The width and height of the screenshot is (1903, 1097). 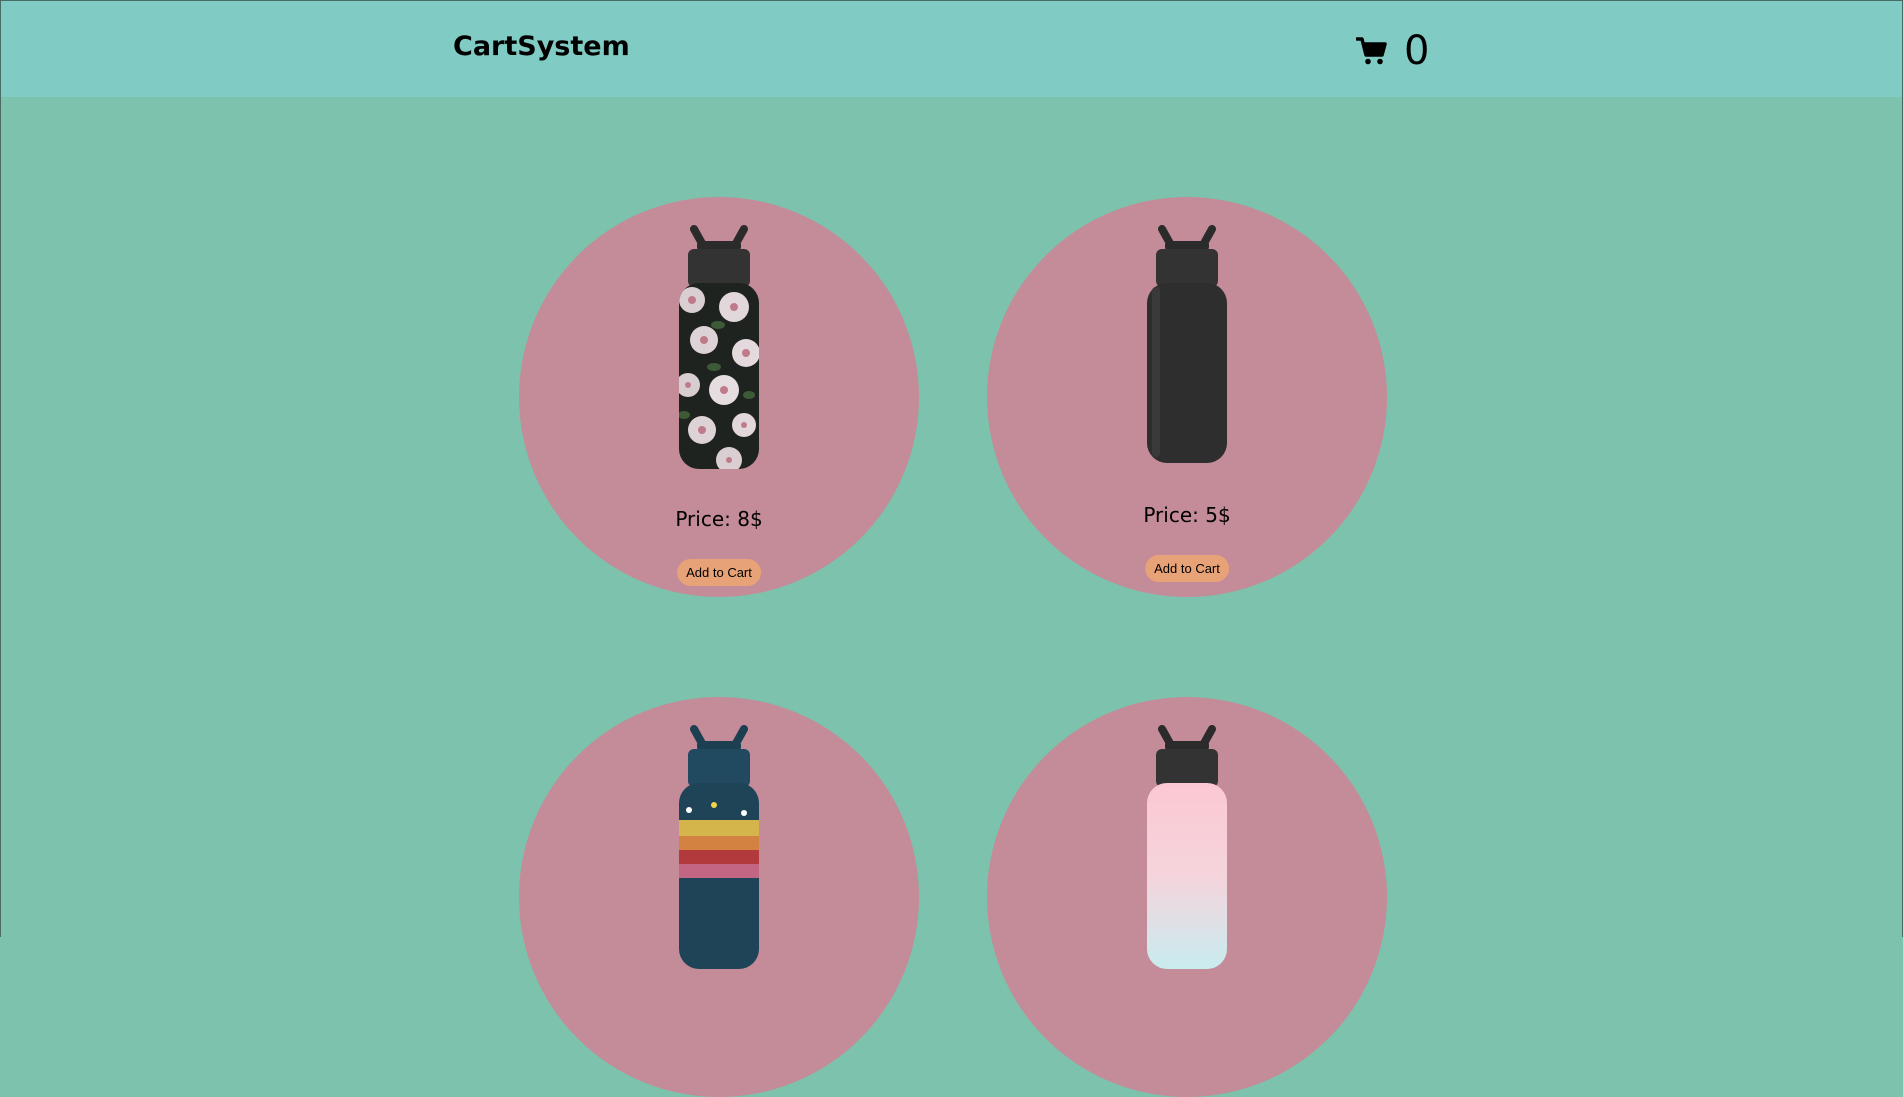 What do you see at coordinates (1392, 51) in the screenshot?
I see `cart-button: 0` at bounding box center [1392, 51].